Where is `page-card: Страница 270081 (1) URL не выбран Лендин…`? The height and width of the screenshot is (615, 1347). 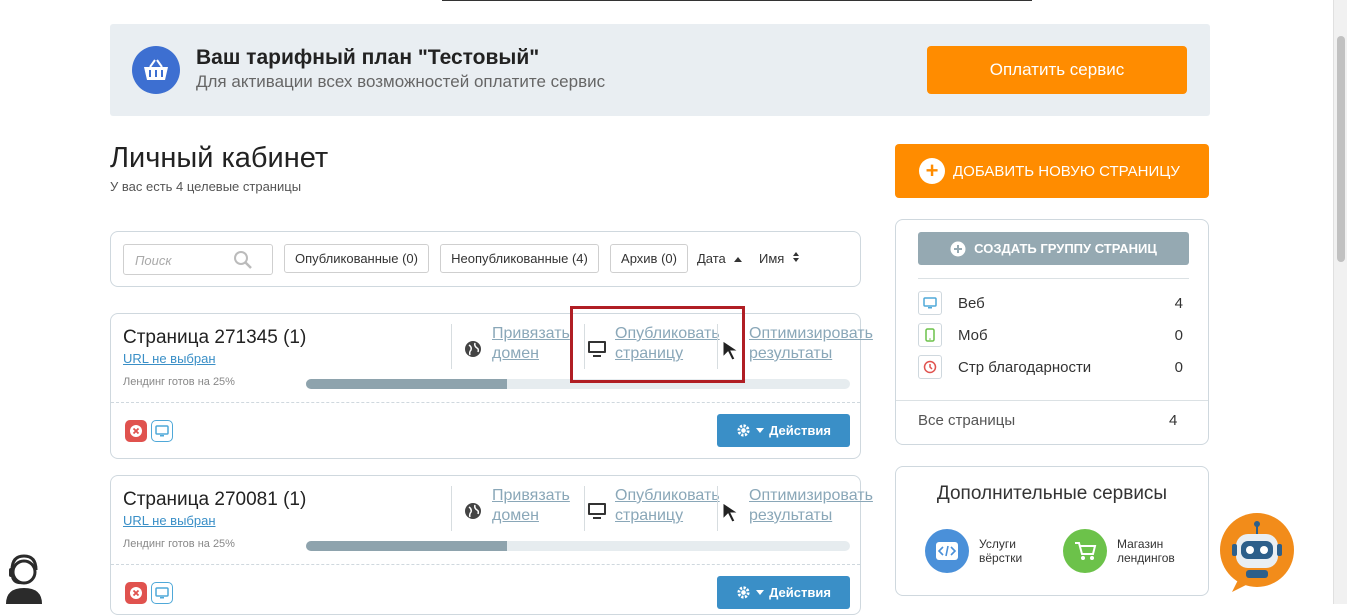 page-card: Страница 270081 (1) URL не выбран Лендин… is located at coordinates (491, 545).